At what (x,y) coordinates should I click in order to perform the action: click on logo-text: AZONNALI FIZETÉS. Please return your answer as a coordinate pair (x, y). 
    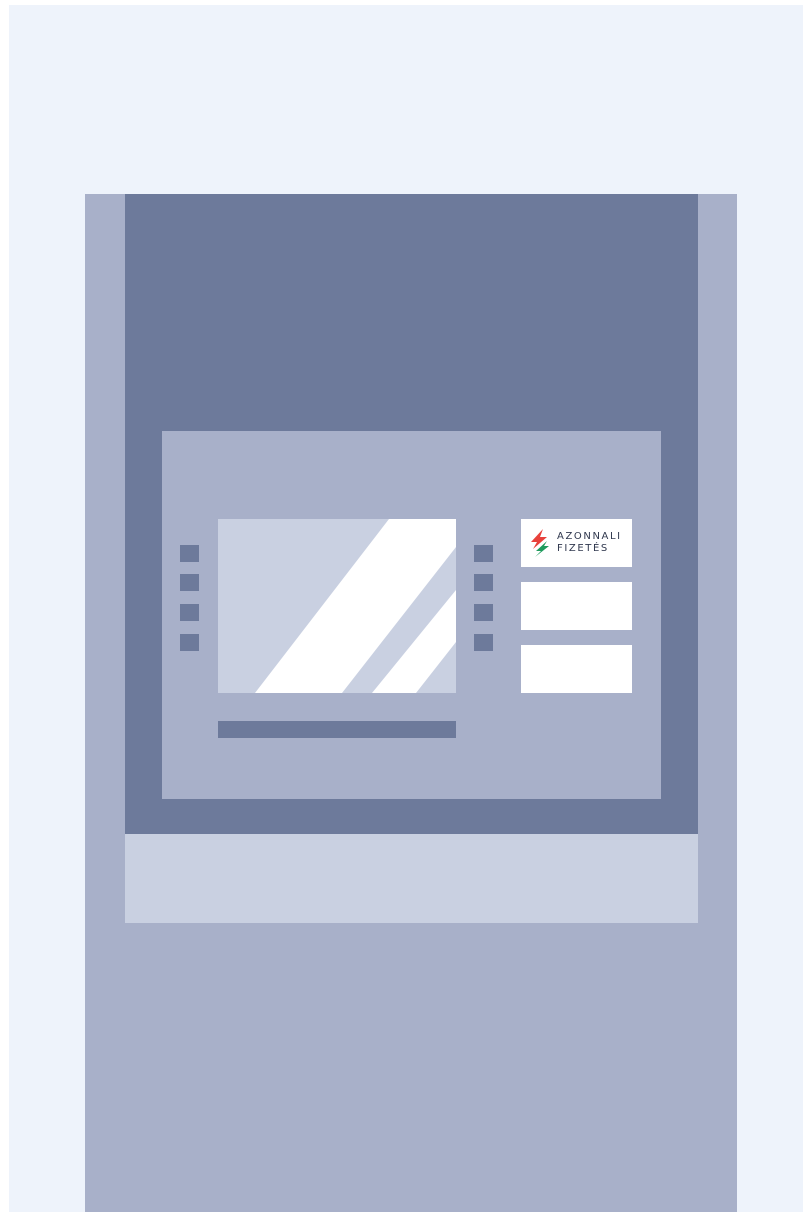
    Looking at the image, I should click on (589, 543).